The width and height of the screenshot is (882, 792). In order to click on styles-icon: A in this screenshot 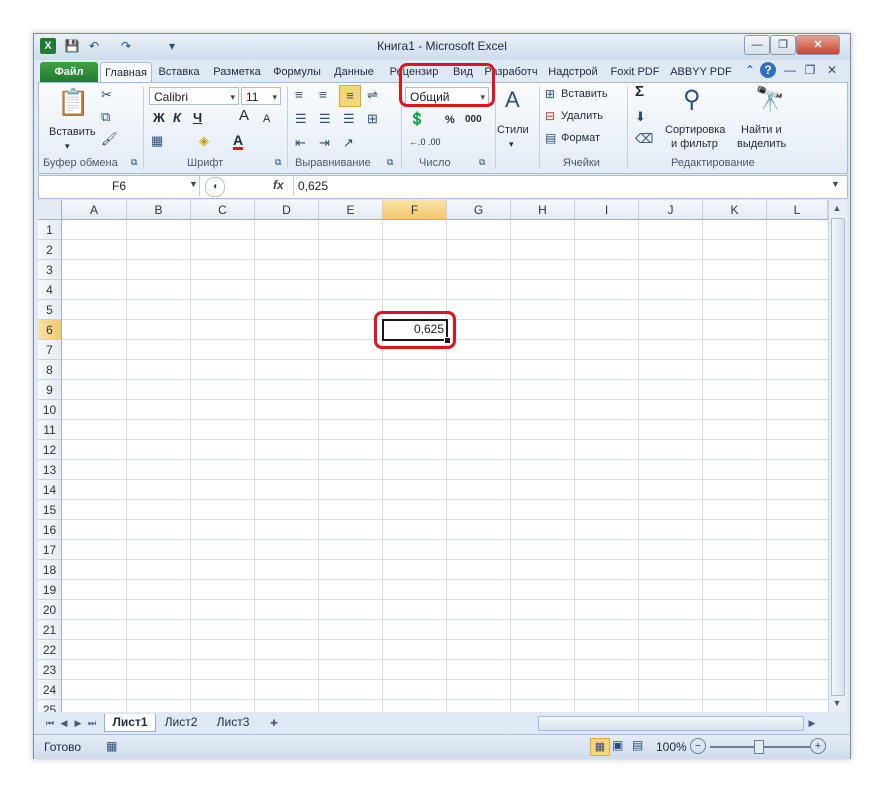, I will do `click(512, 100)`.